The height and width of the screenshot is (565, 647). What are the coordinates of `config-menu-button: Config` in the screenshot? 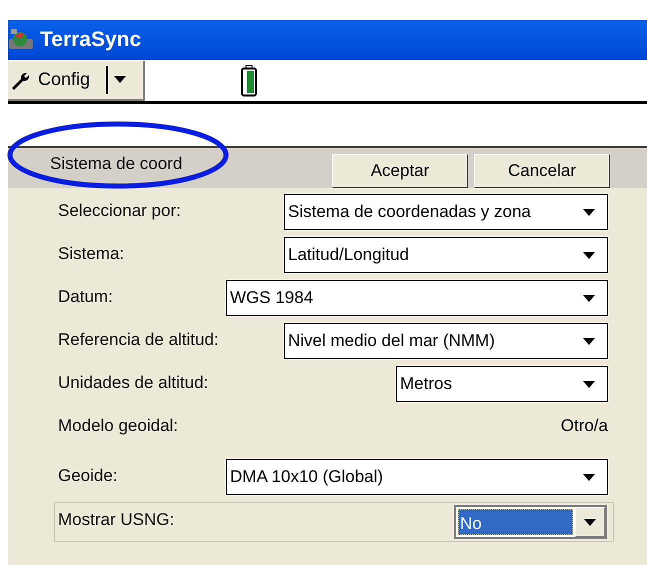 It's located at (76, 80).